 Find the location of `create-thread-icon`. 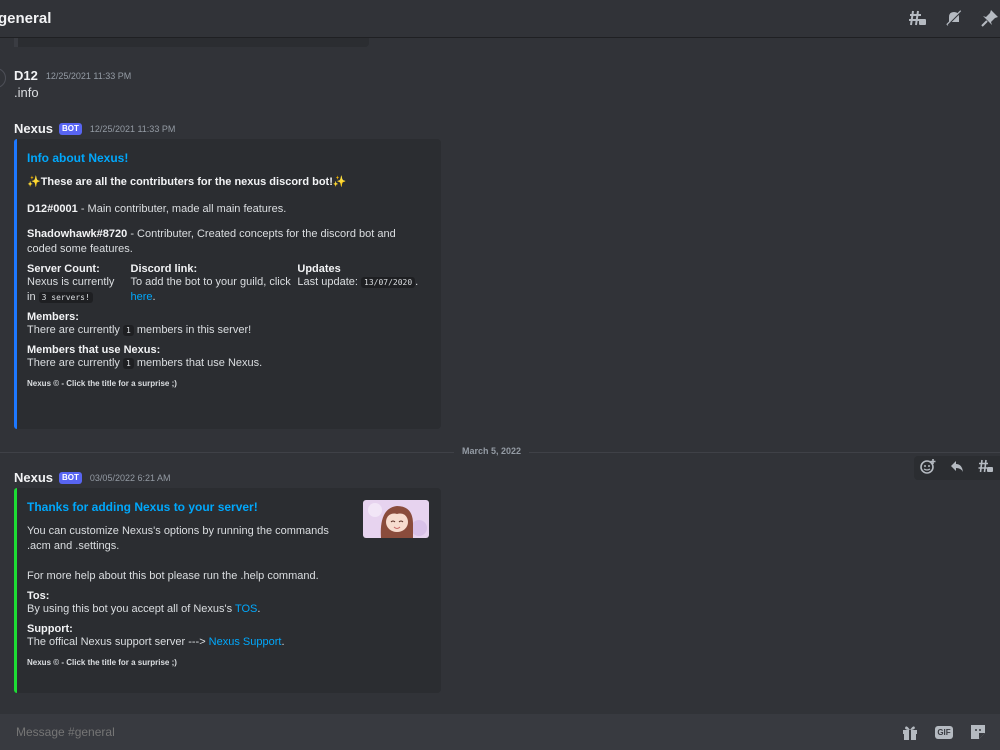

create-thread-icon is located at coordinates (986, 468).